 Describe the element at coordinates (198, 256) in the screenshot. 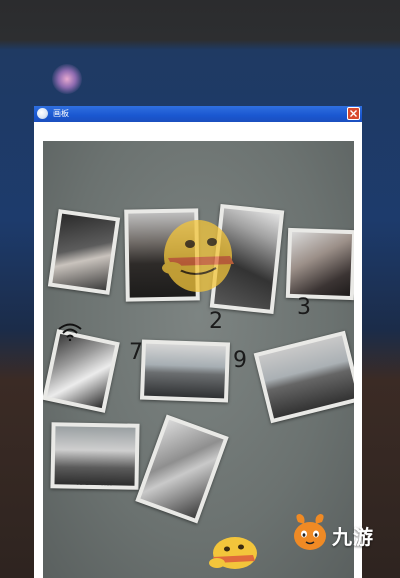

I see `duck-sticker-icon` at that location.